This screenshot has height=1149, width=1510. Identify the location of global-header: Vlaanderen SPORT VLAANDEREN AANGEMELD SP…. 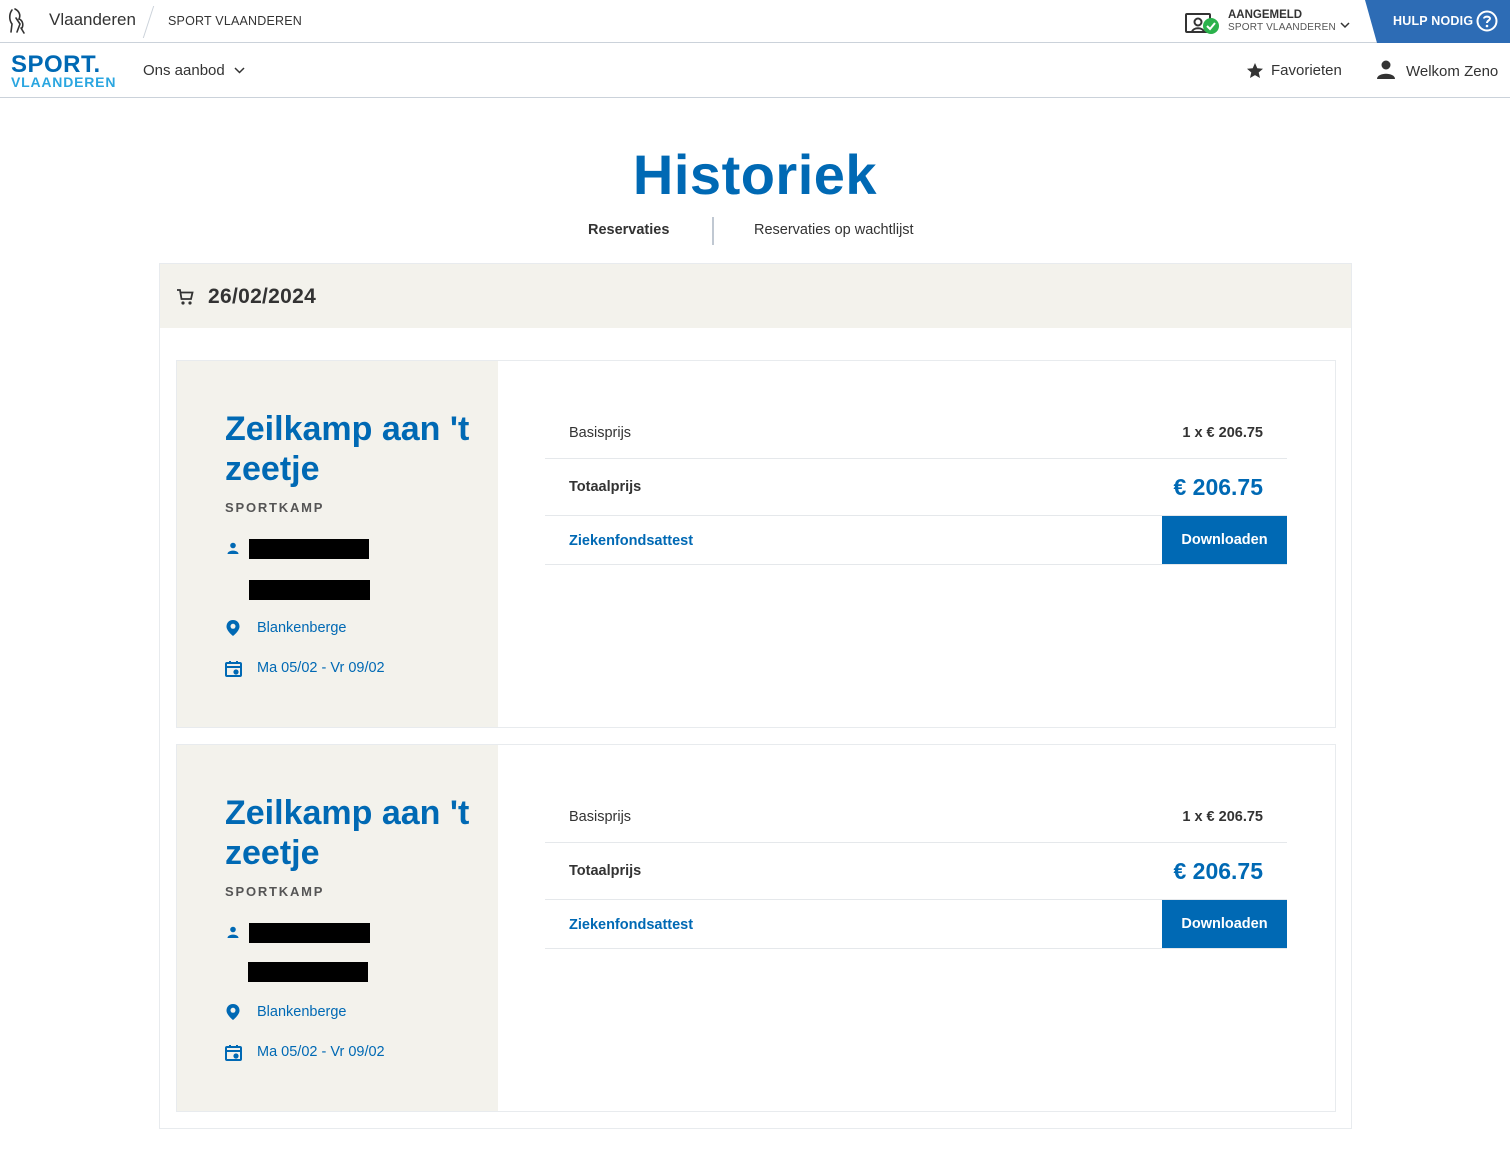
(755, 21).